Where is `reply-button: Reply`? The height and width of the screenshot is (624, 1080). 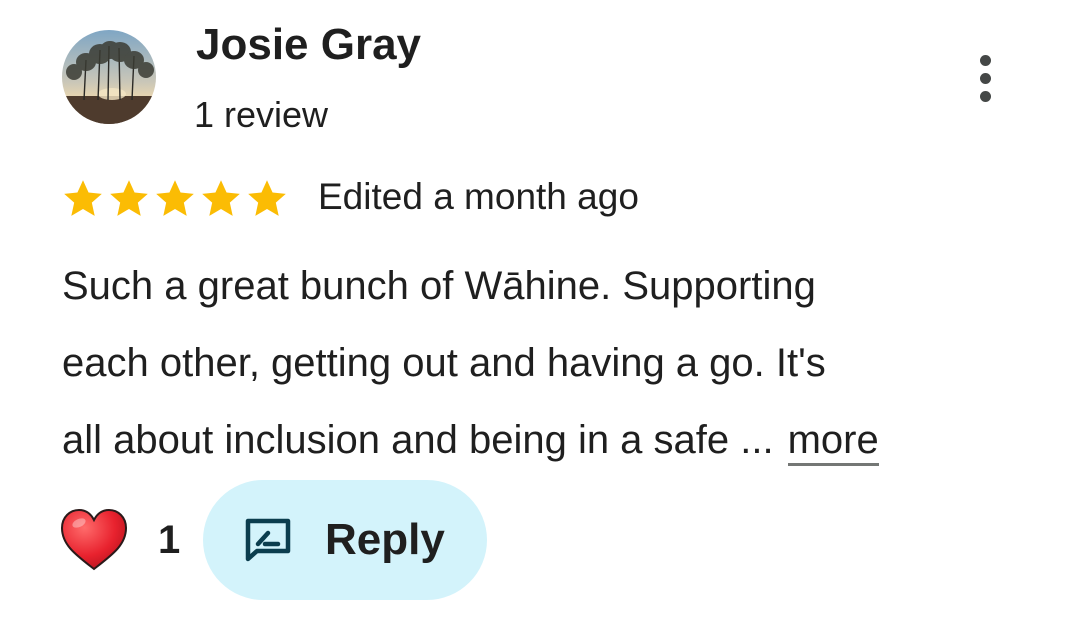 reply-button: Reply is located at coordinates (345, 540).